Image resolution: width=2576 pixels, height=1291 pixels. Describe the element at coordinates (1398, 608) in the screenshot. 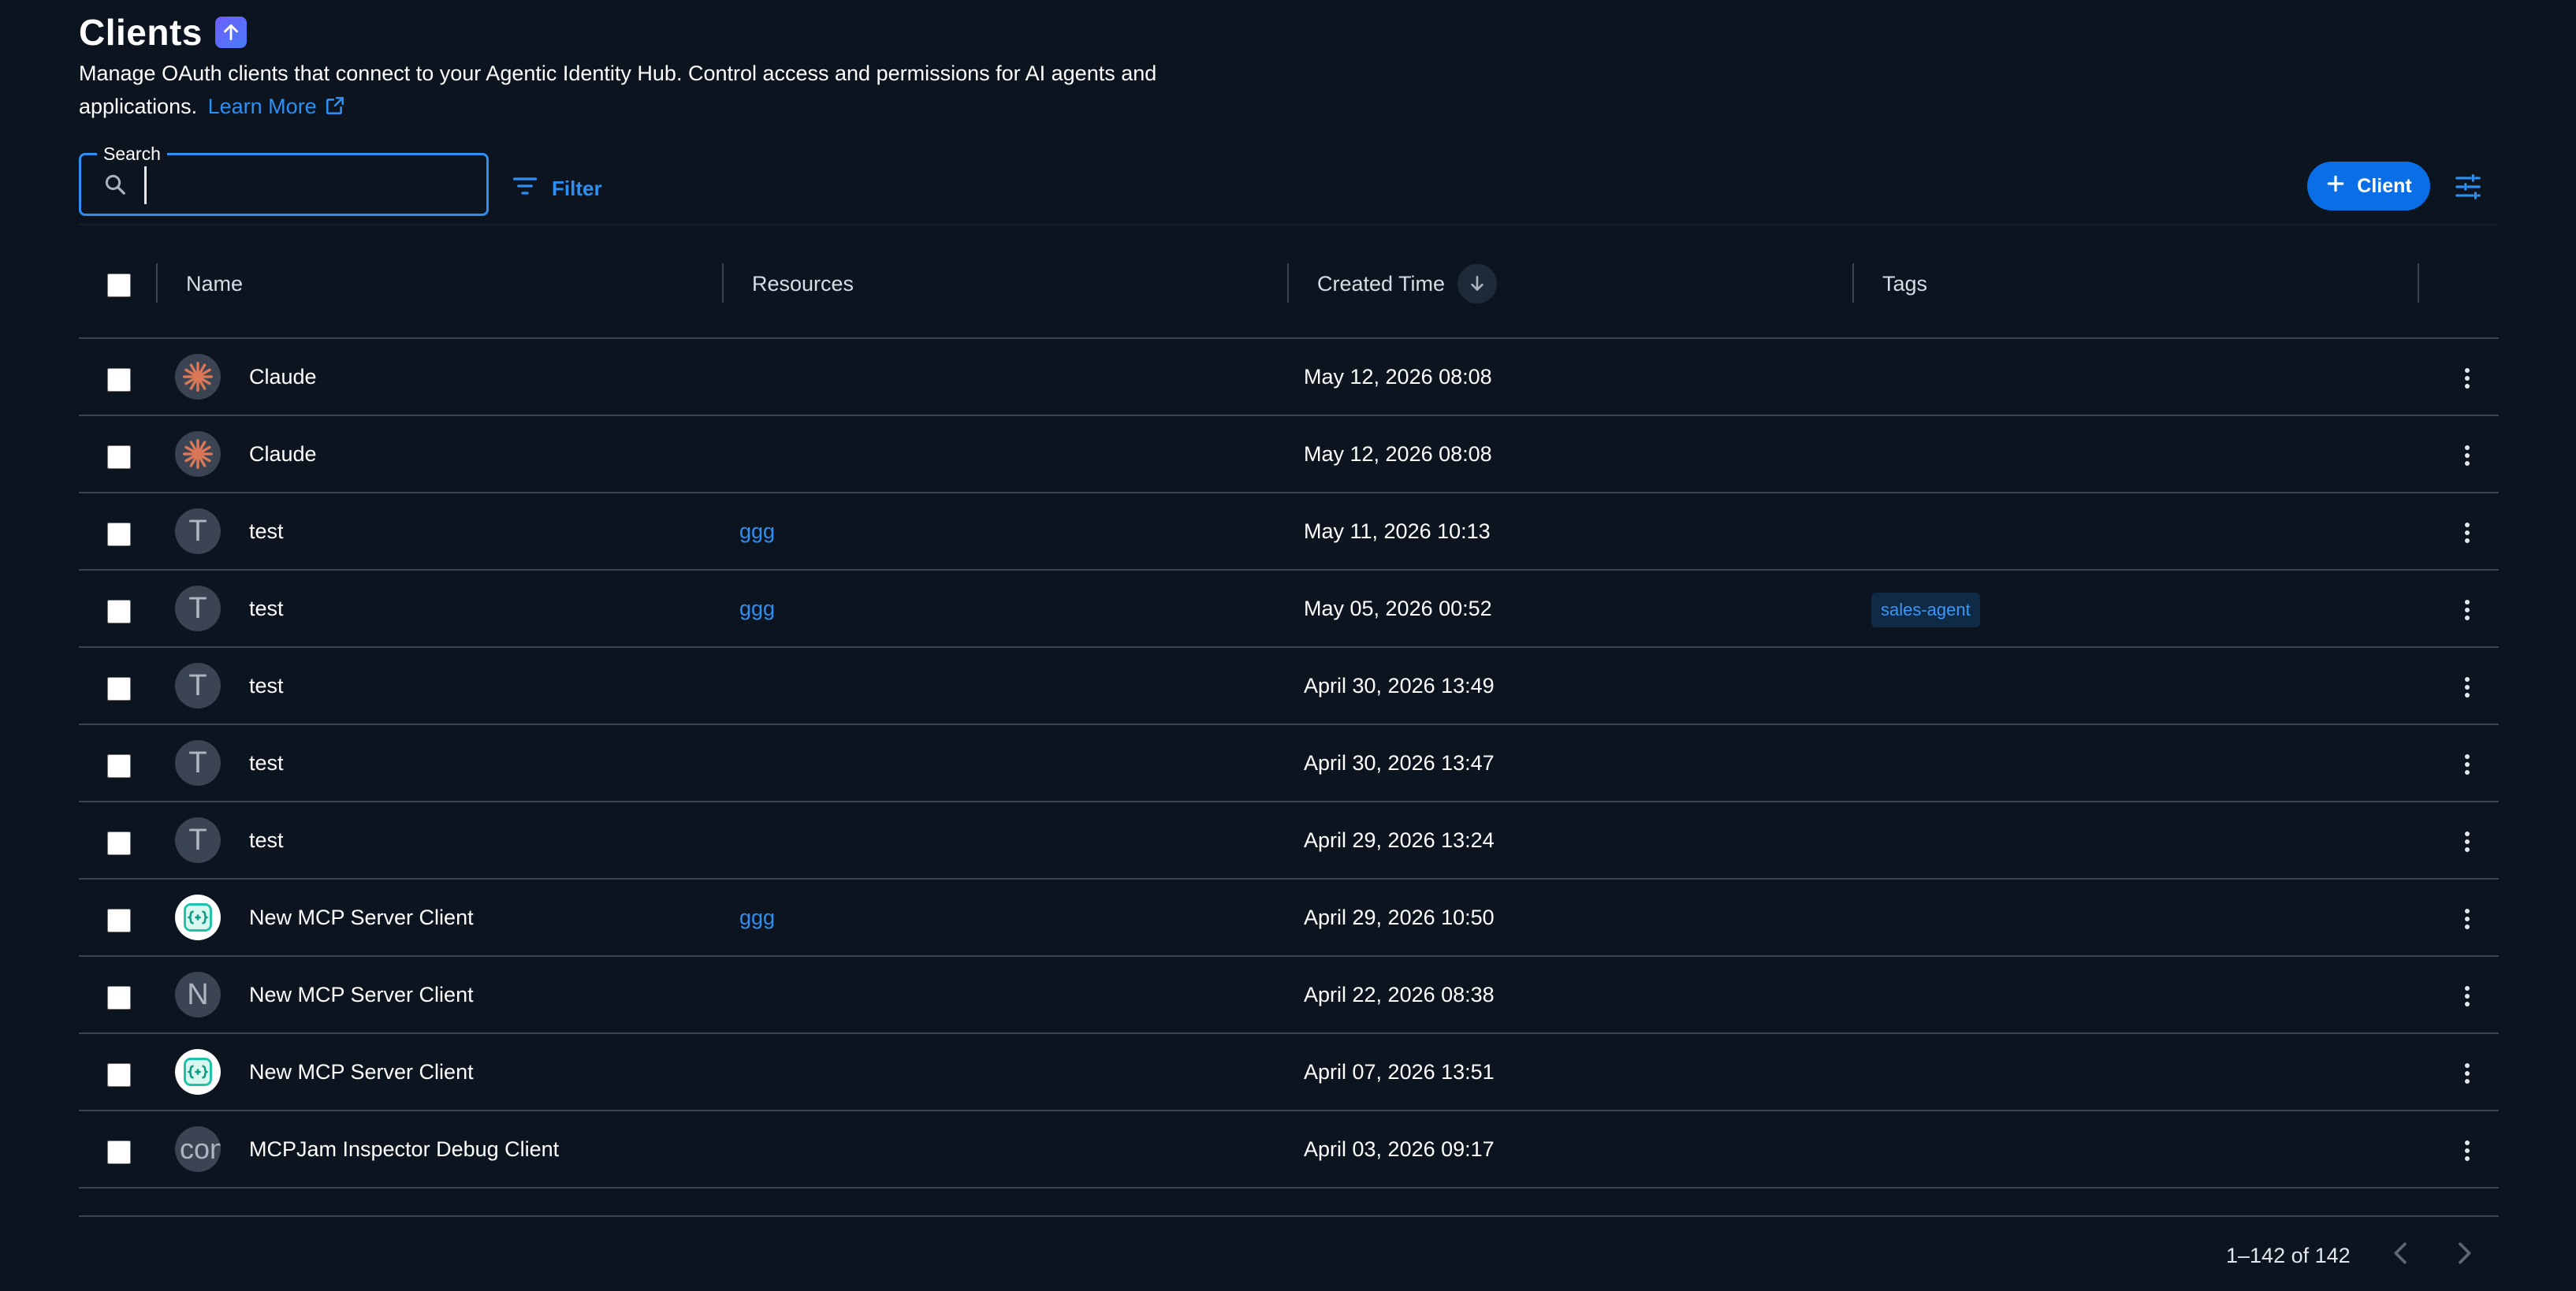

I see `created-time: May 05, 2026 00:52` at that location.